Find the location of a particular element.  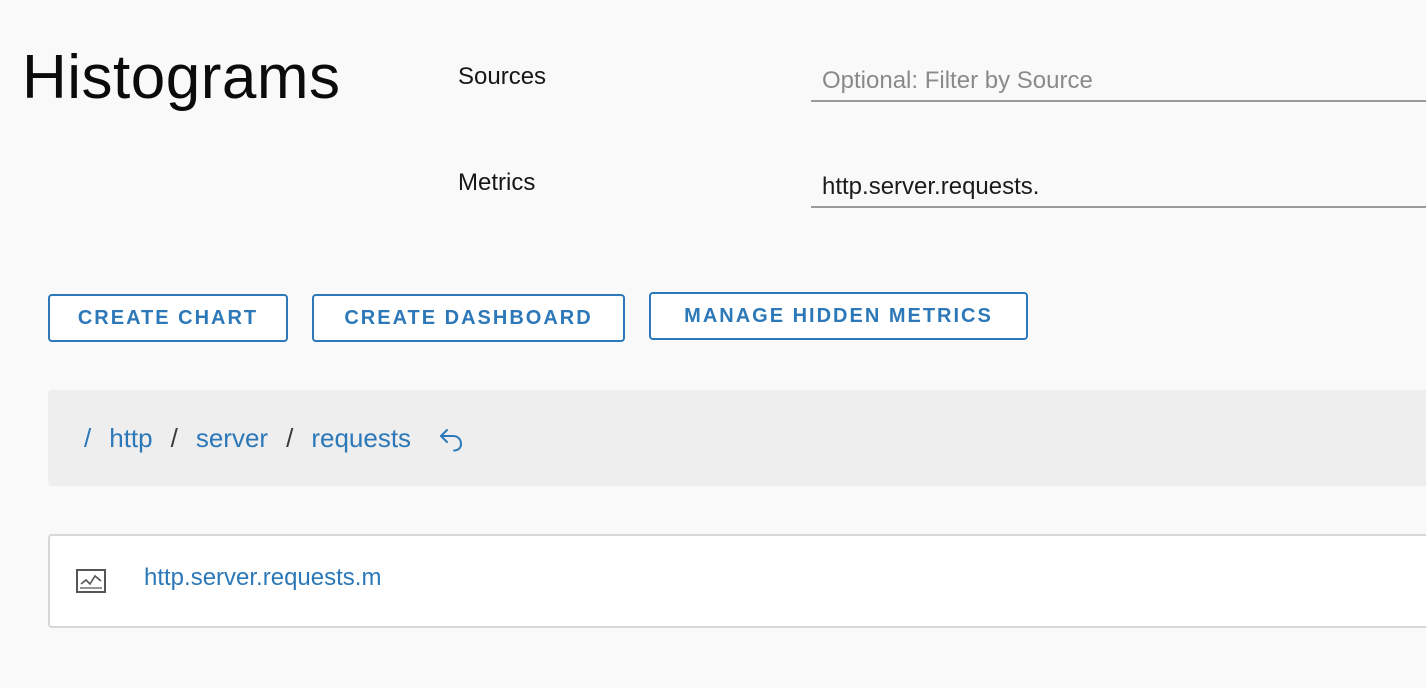

metrics-input is located at coordinates (1118, 187).